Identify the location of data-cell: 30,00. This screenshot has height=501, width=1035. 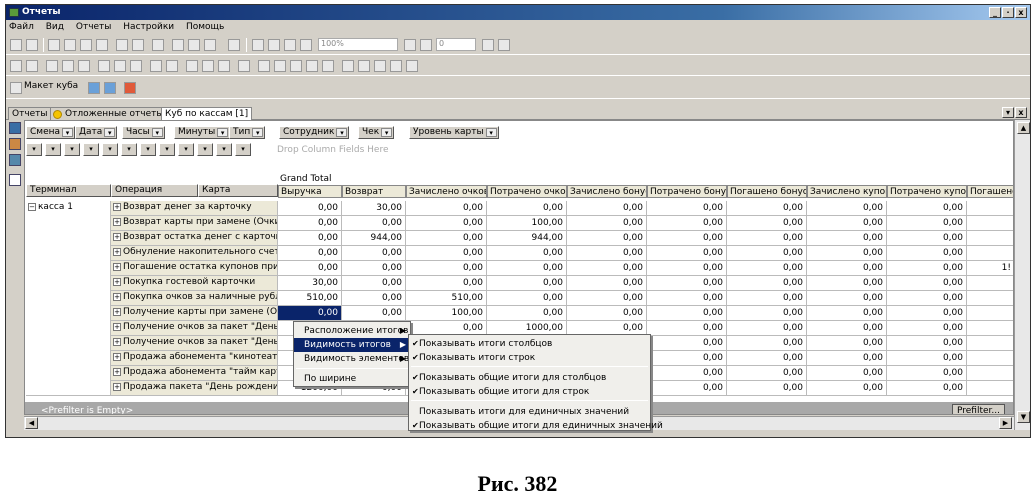
(374, 208).